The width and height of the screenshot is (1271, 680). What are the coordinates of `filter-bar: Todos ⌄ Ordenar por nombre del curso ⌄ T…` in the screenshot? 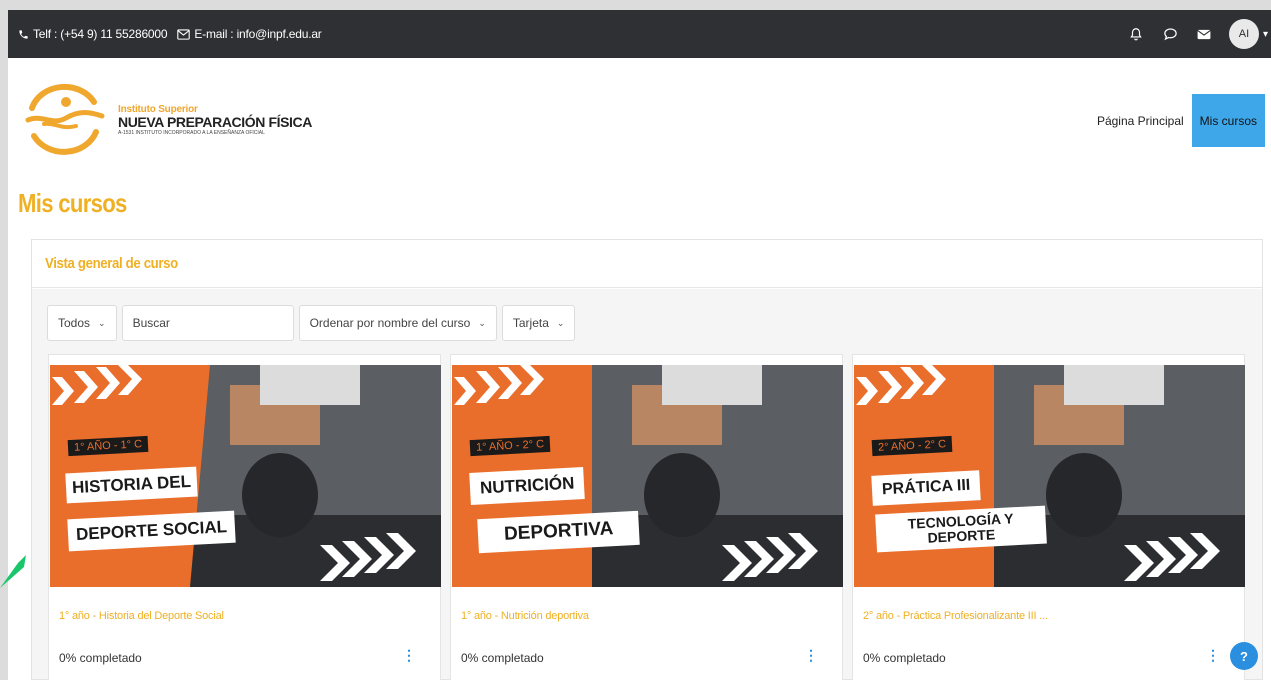 It's located at (311, 323).